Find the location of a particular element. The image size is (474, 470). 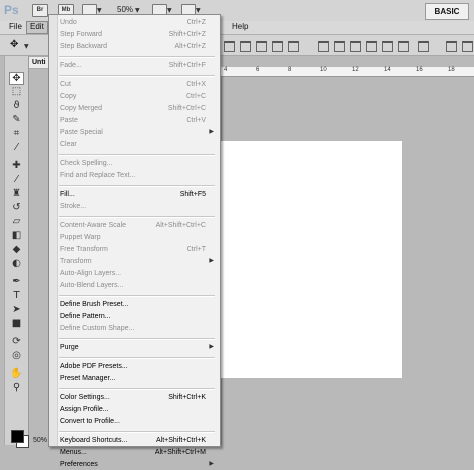

zoom-tool-icon: ⚲ is located at coordinates (16, 387).